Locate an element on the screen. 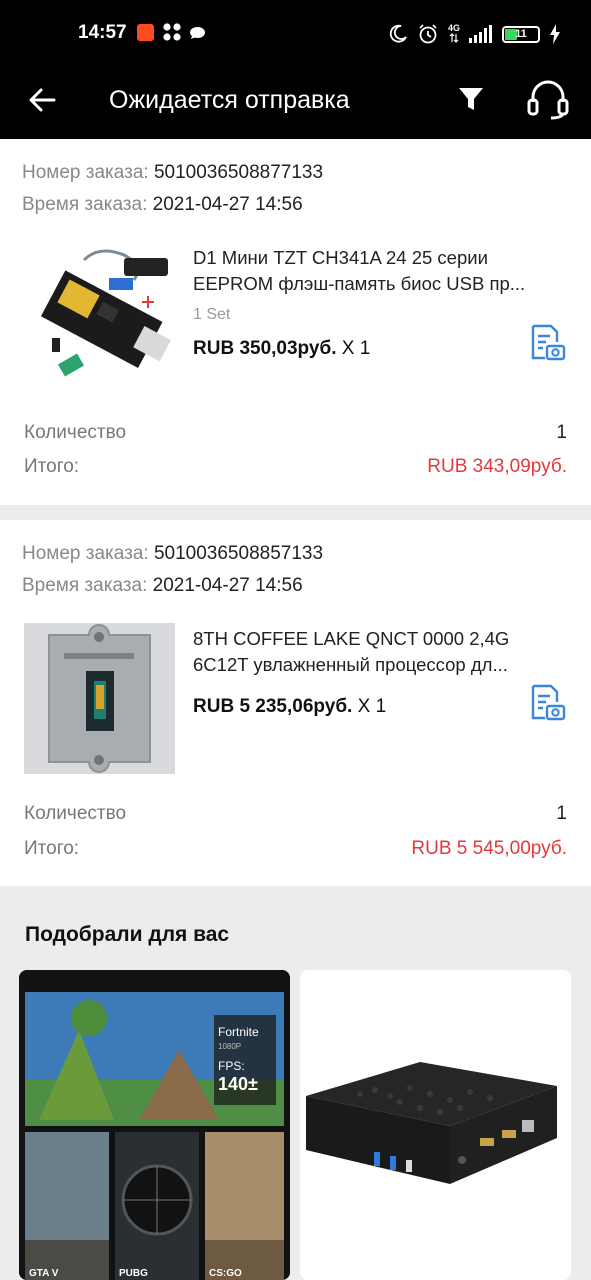 Image resolution: width=591 pixels, height=1280 pixels. order-number-value: 5010036508857133 is located at coordinates (238, 553).